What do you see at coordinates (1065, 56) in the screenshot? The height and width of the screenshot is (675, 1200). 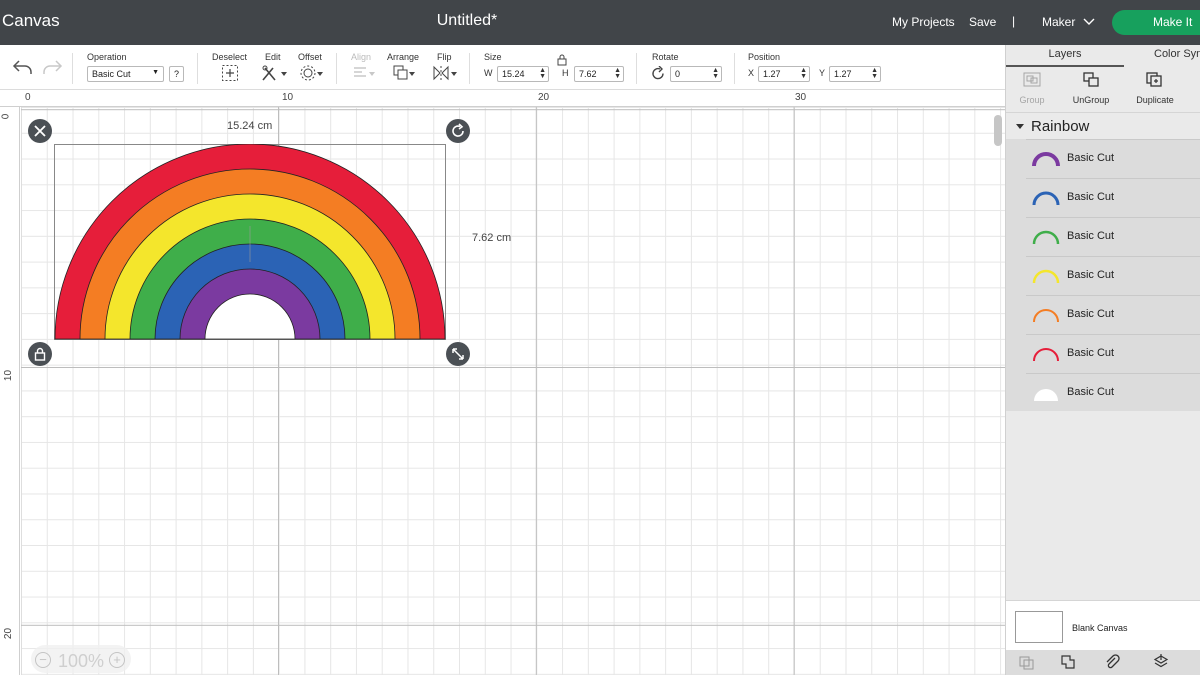 I see `tab-layers: Layers` at bounding box center [1065, 56].